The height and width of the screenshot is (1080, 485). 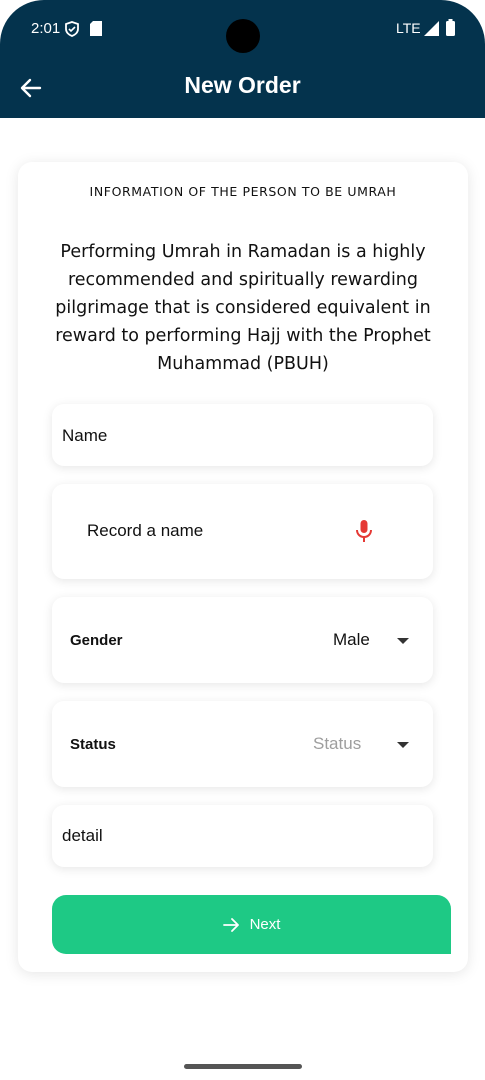 What do you see at coordinates (364, 531) in the screenshot?
I see `microphone-icon` at bounding box center [364, 531].